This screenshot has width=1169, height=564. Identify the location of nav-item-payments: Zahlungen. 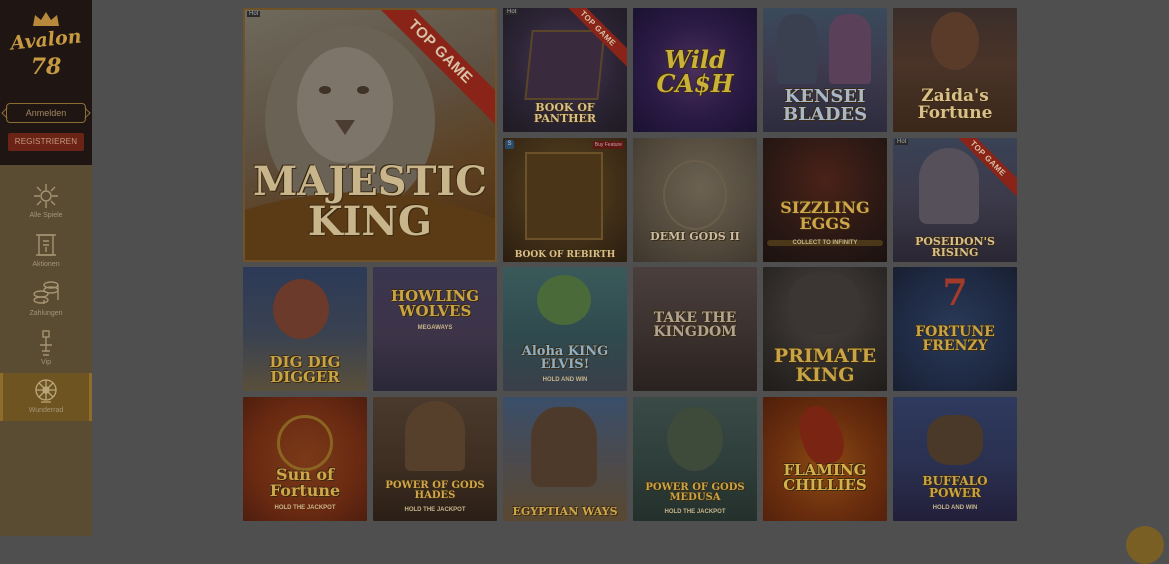
(46, 299).